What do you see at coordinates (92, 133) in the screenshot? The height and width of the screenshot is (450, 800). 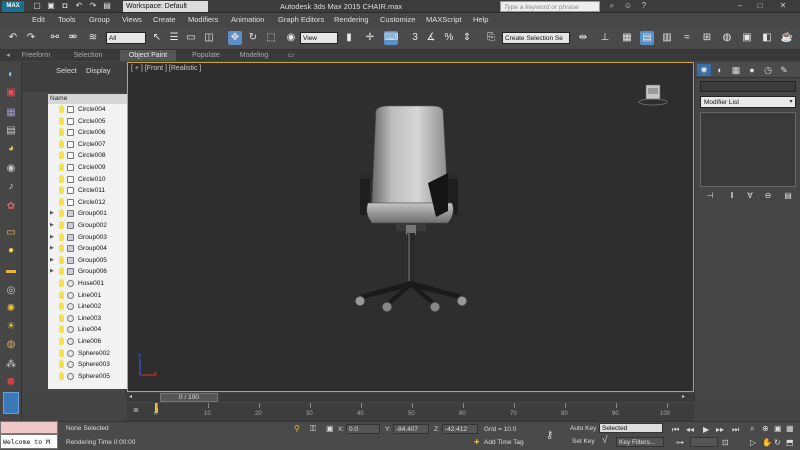 I see `list-item: Circle006` at bounding box center [92, 133].